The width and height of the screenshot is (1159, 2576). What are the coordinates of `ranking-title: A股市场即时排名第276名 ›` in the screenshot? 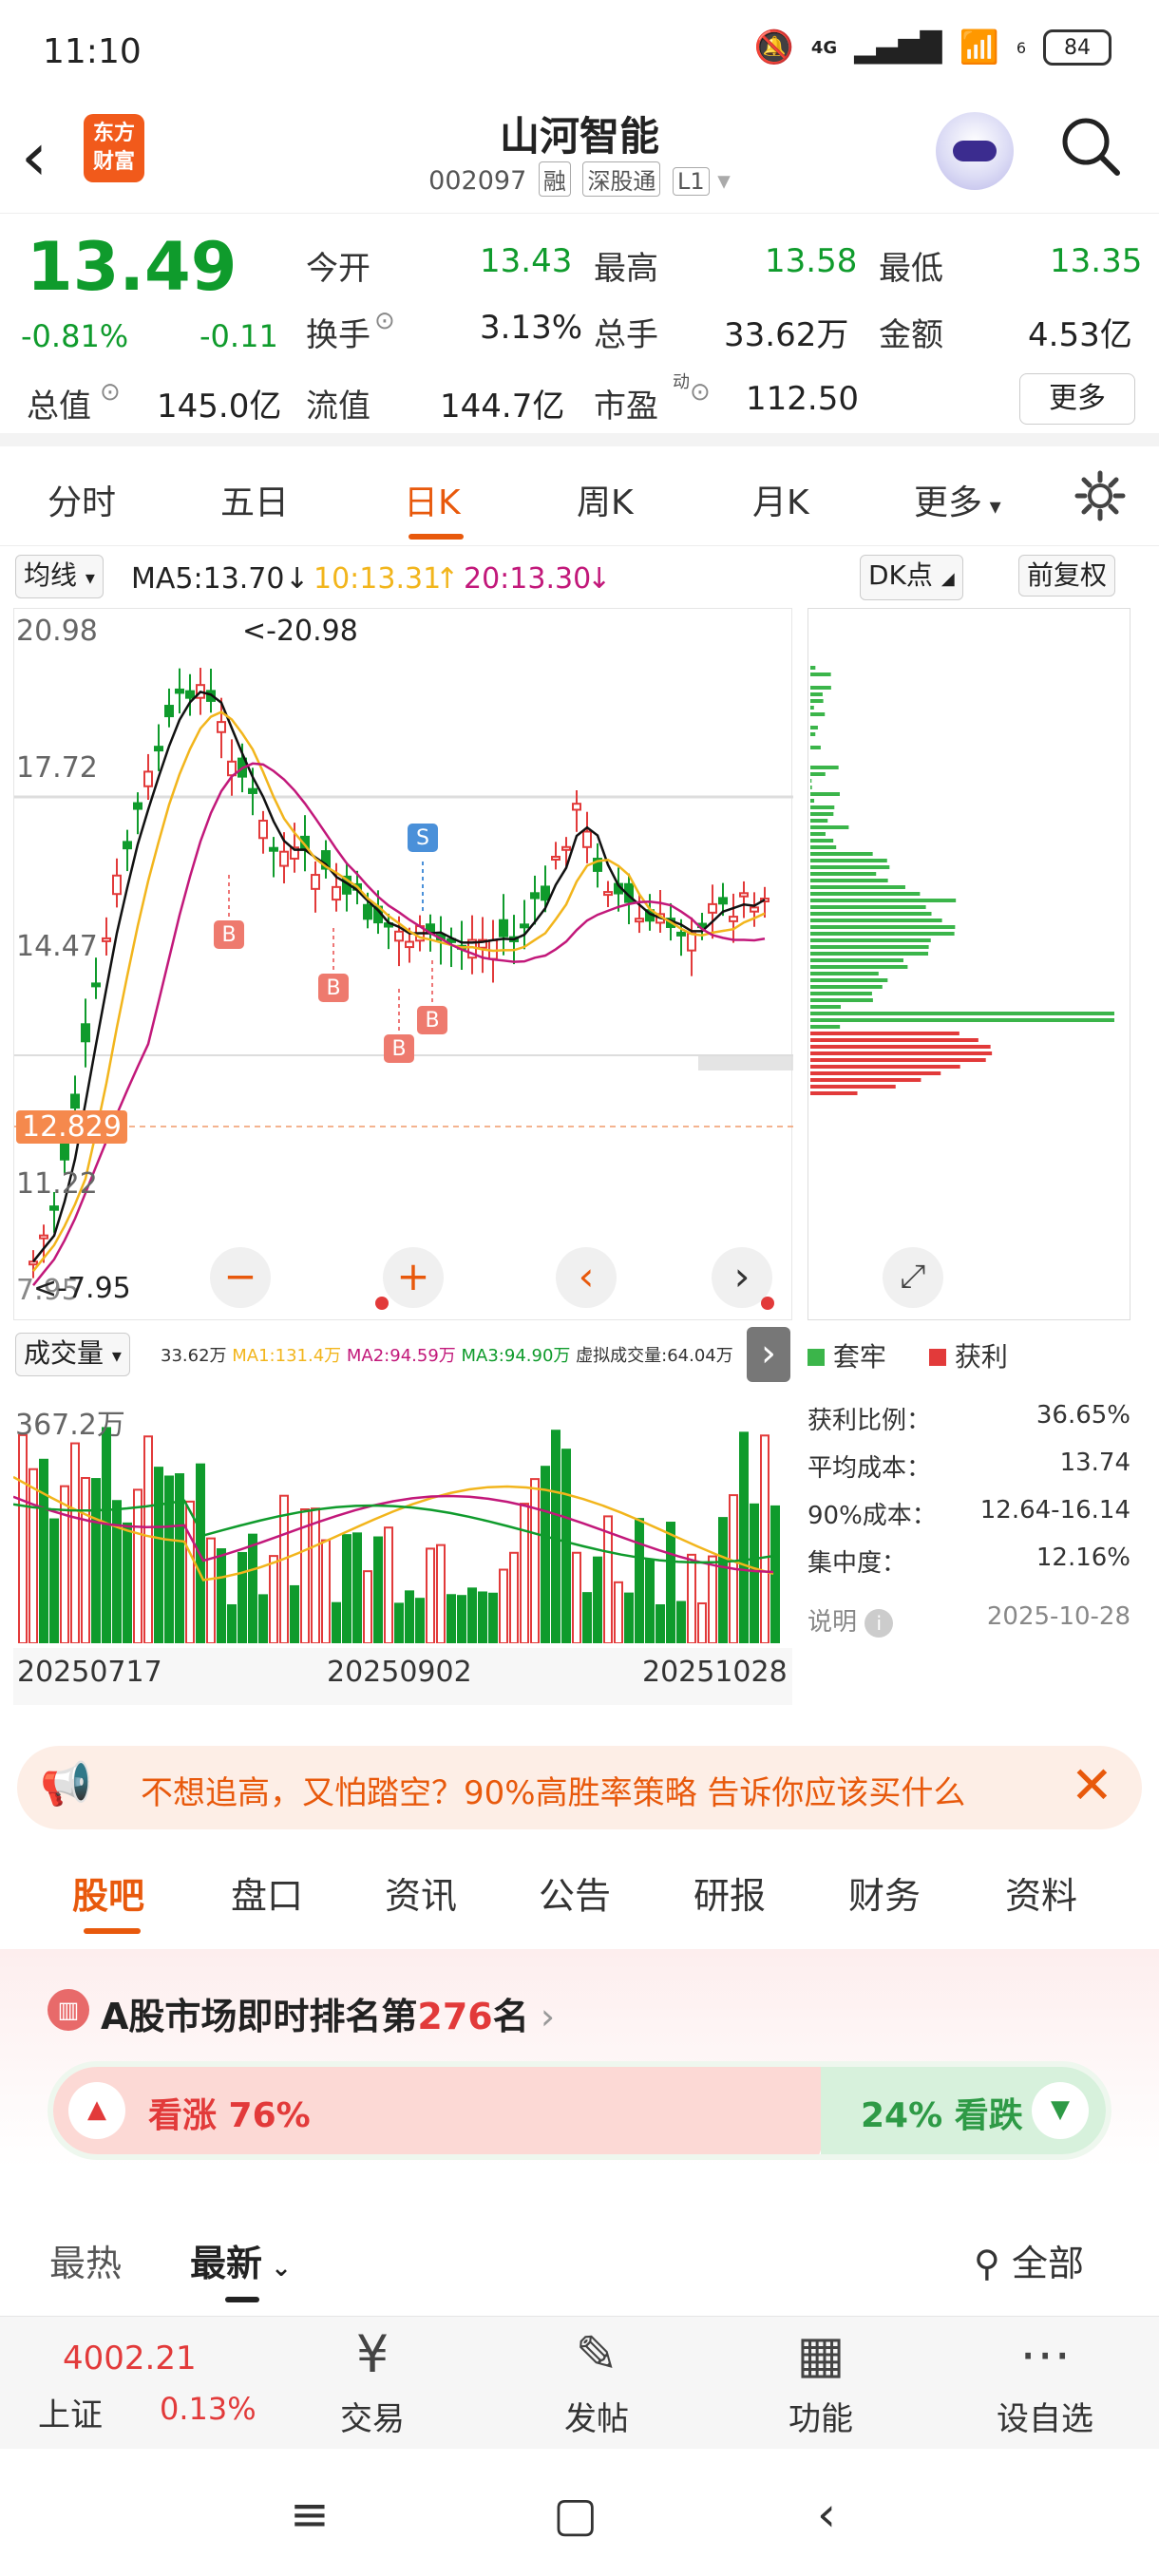 It's located at (328, 2013).